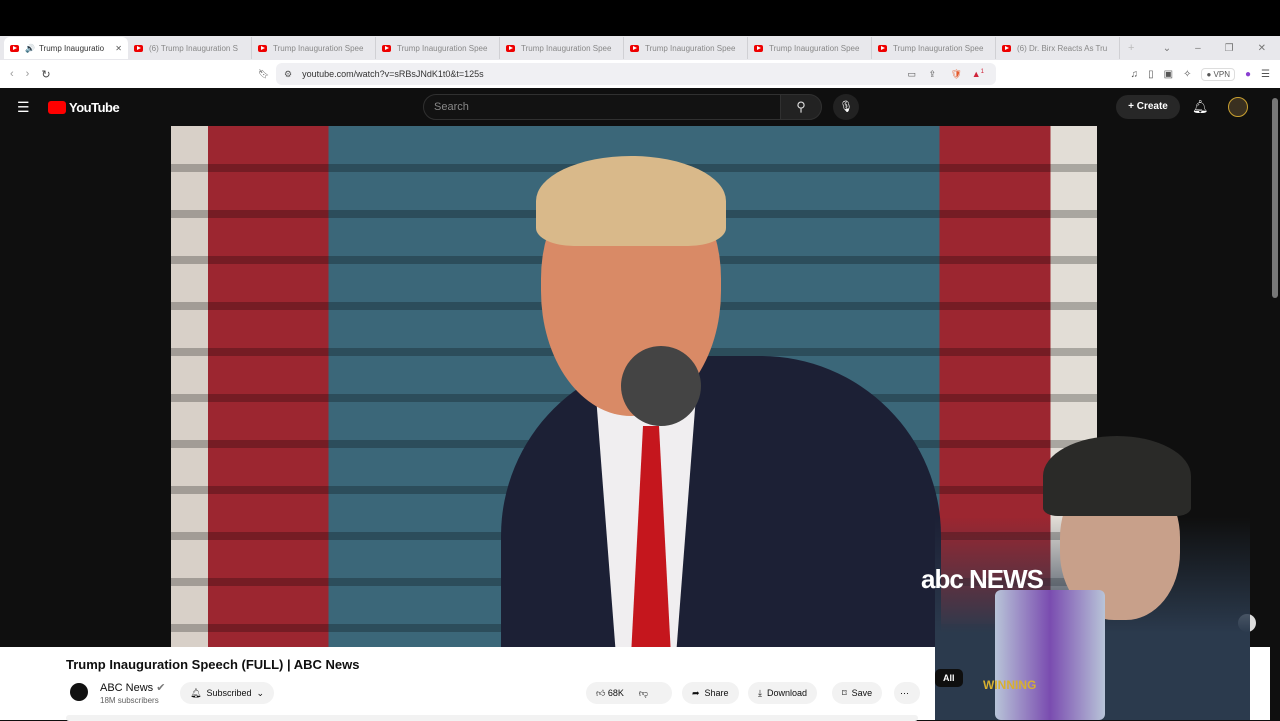 This screenshot has width=1280, height=721. I want to click on like-button: 👍︎ 68K, so click(610, 693).